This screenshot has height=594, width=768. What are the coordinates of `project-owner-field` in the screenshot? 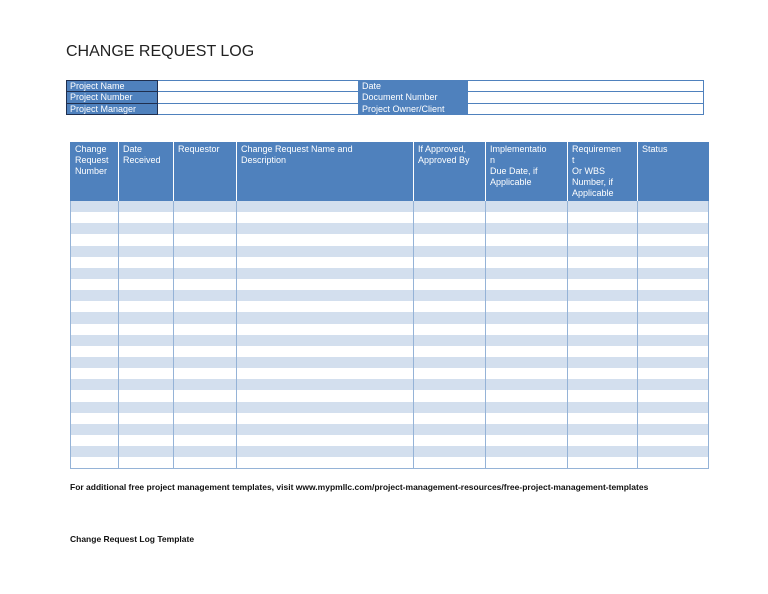 It's located at (585, 108).